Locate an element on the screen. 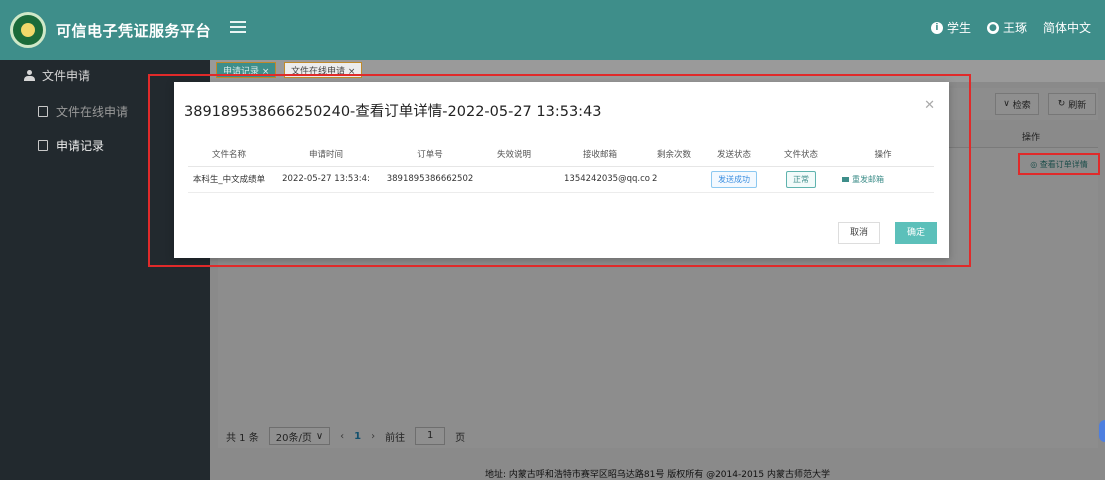 This screenshot has height=480, width=1105. top-bar: 可信电子凭证服务平台 i 学生 ● 王琢 简体中文 is located at coordinates (552, 30).